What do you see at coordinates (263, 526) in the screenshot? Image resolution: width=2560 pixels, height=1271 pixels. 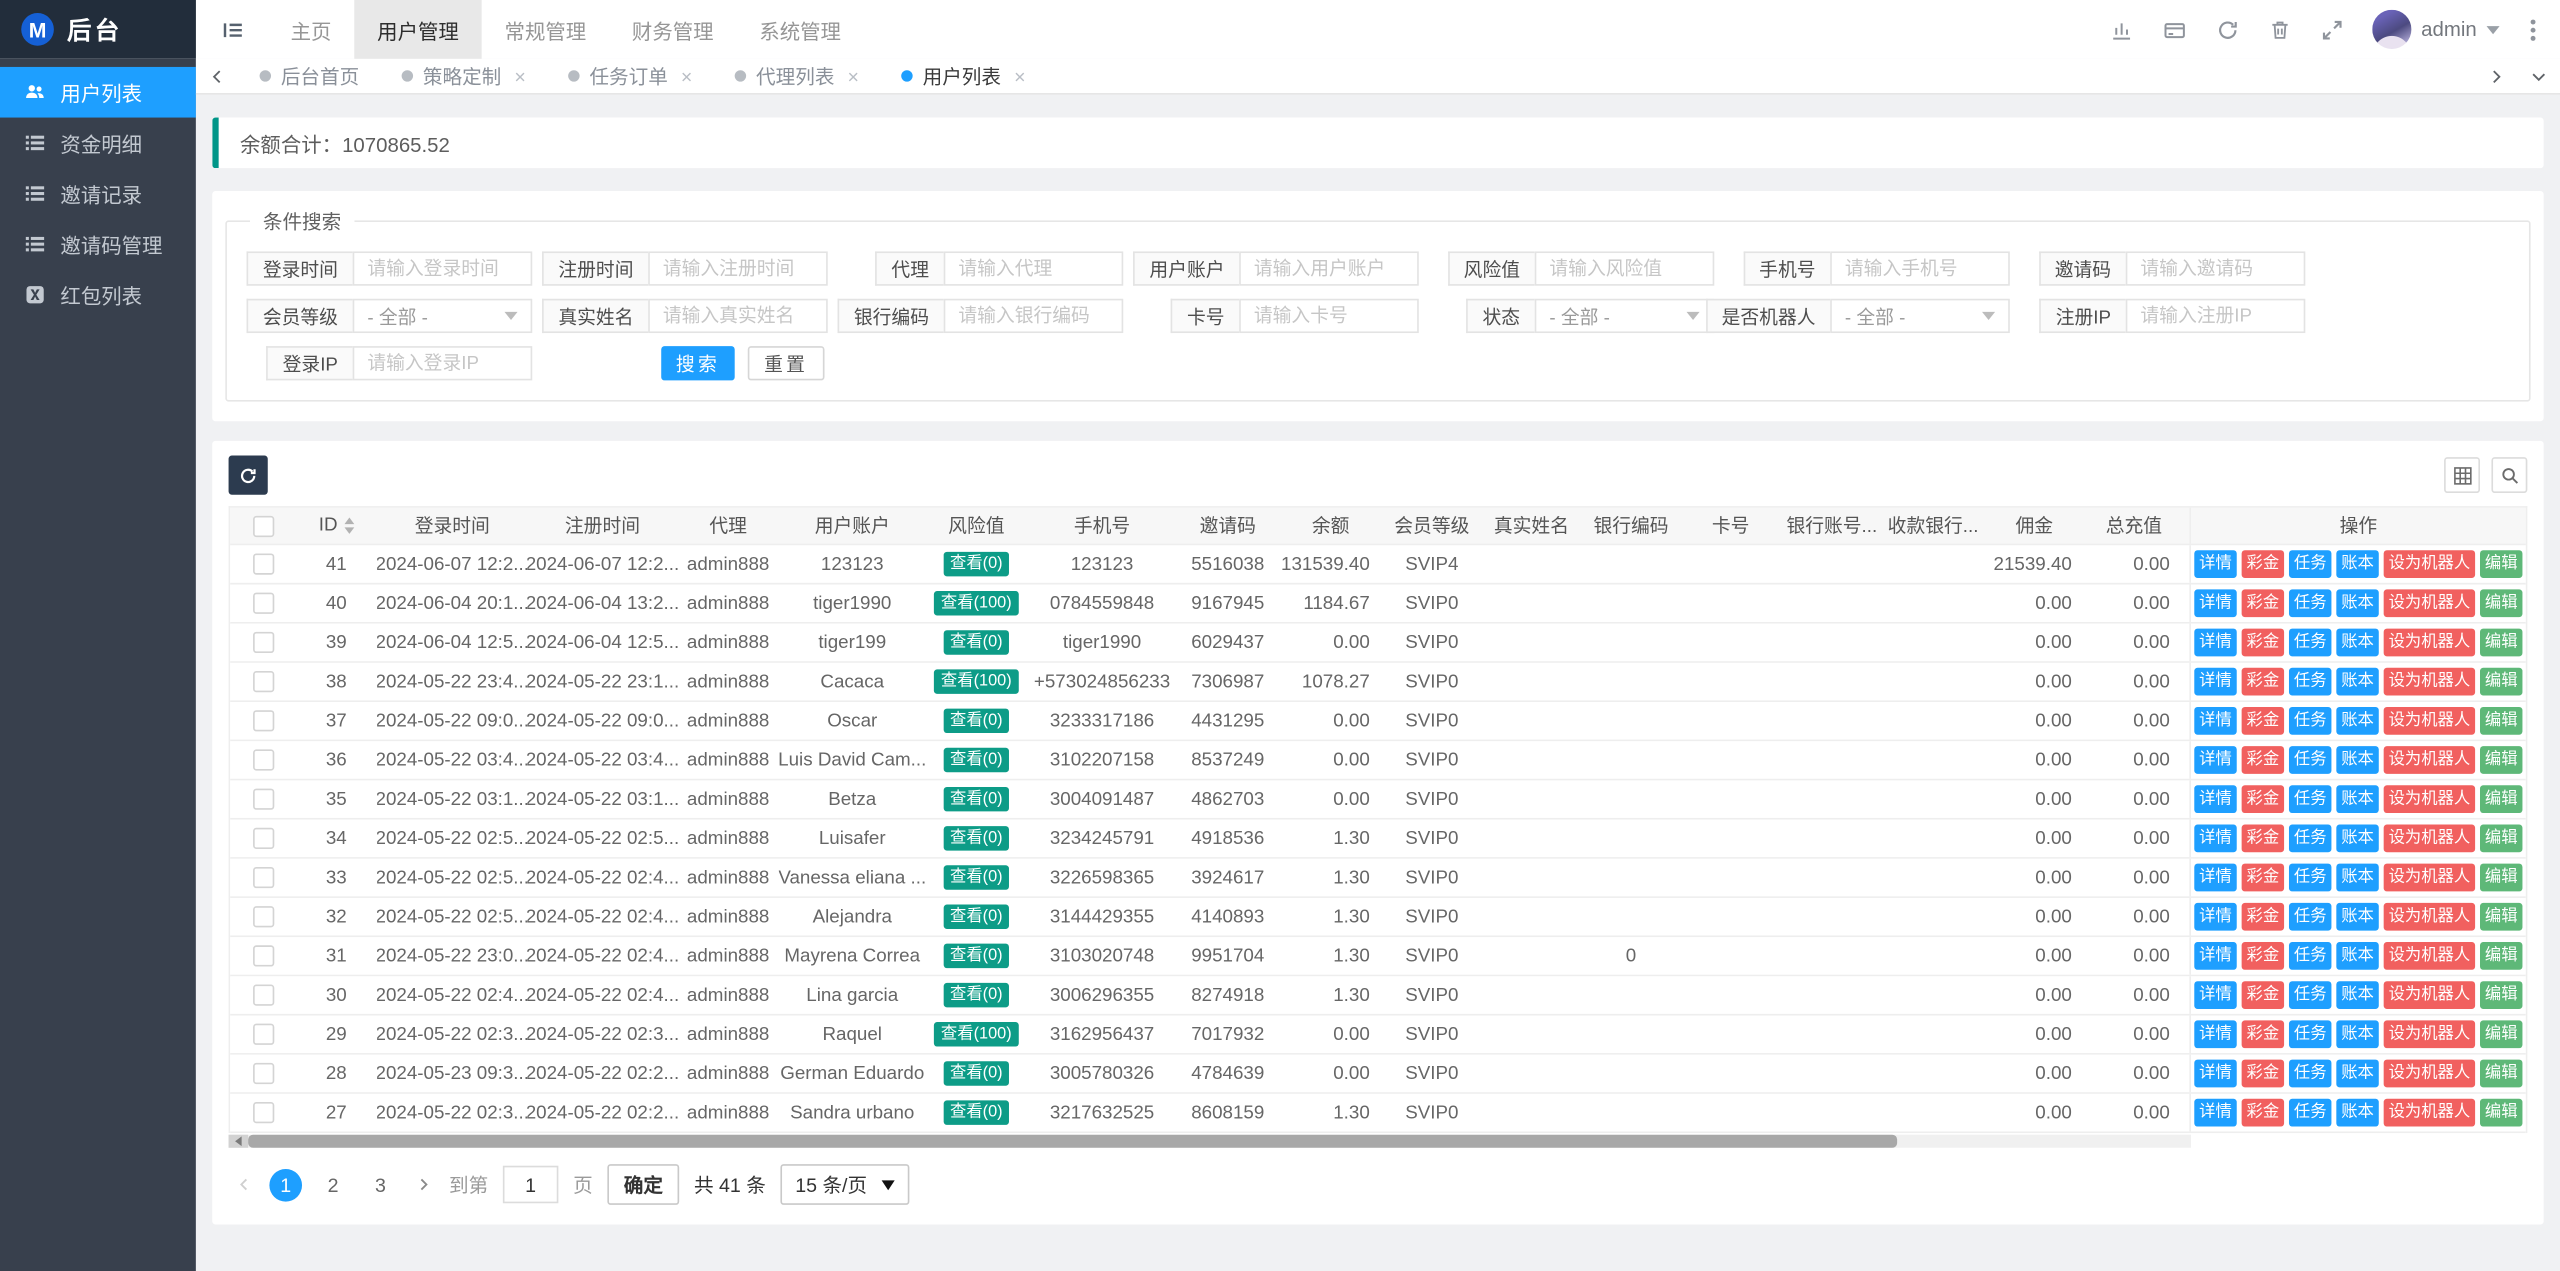 I see `select-all-checkbox` at bounding box center [263, 526].